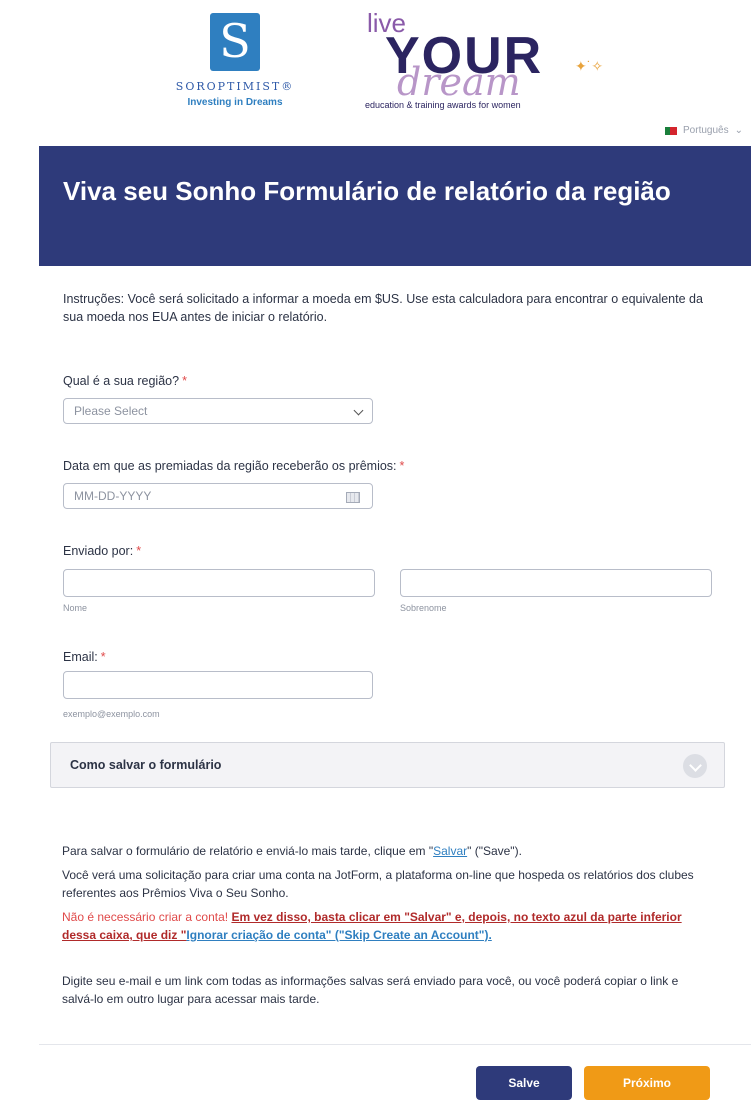 This screenshot has height=1106, width=751. I want to click on soroptimist-name: SOROPTIMIST®, so click(235, 86).